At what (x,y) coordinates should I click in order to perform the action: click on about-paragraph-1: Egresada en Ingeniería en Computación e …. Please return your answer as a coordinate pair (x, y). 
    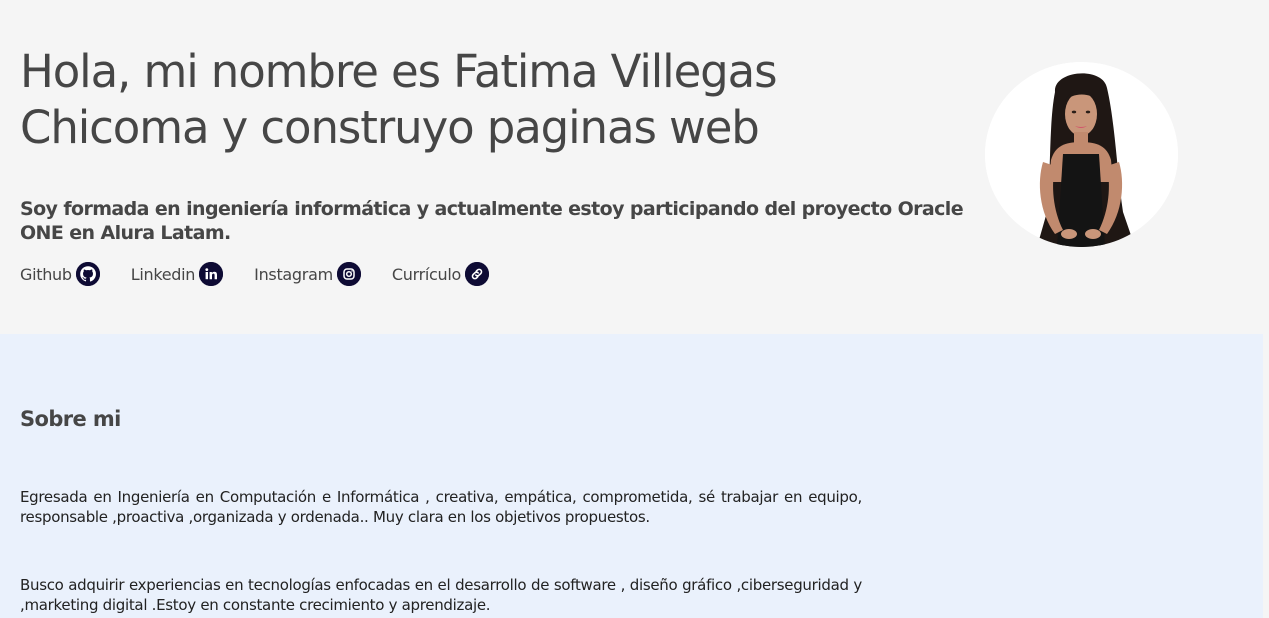
    Looking at the image, I should click on (441, 507).